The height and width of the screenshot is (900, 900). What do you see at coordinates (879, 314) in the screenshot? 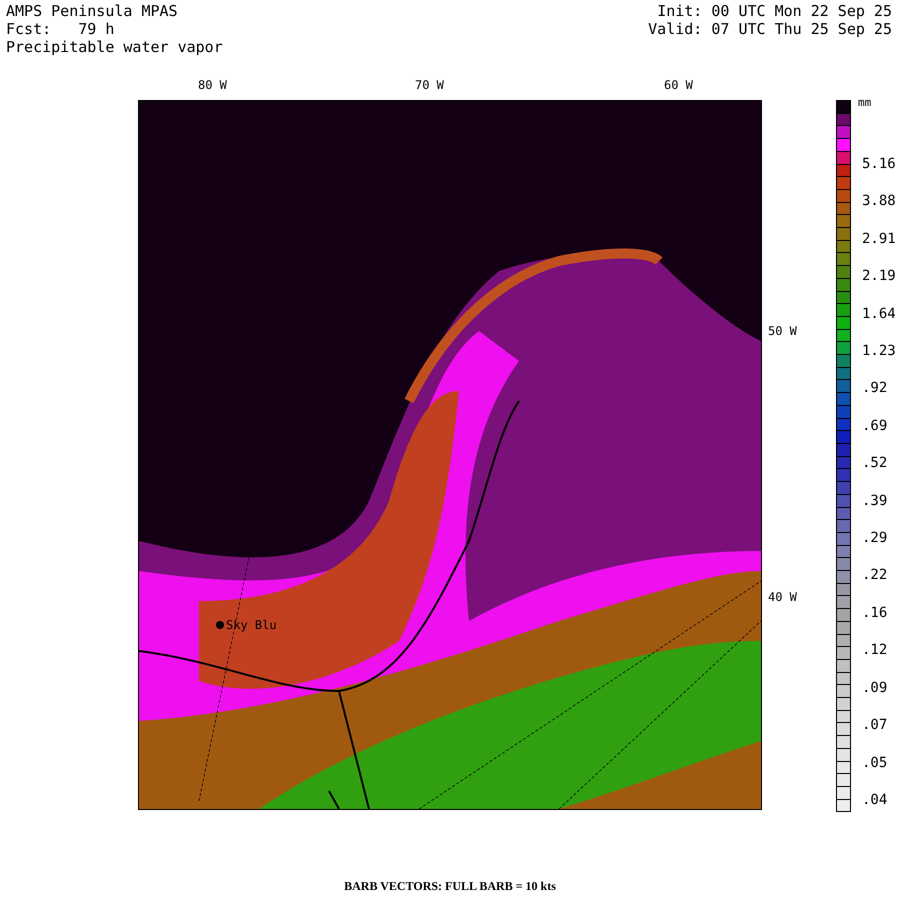
I see `scale-label: 1.64` at bounding box center [879, 314].